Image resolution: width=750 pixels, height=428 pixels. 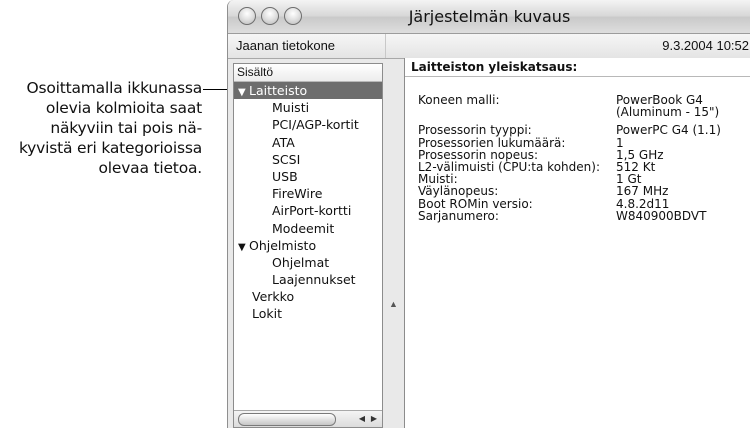 What do you see at coordinates (489, 46) in the screenshot?
I see `info-bar: Jaanan tietokone 9.3.2004 10:52` at bounding box center [489, 46].